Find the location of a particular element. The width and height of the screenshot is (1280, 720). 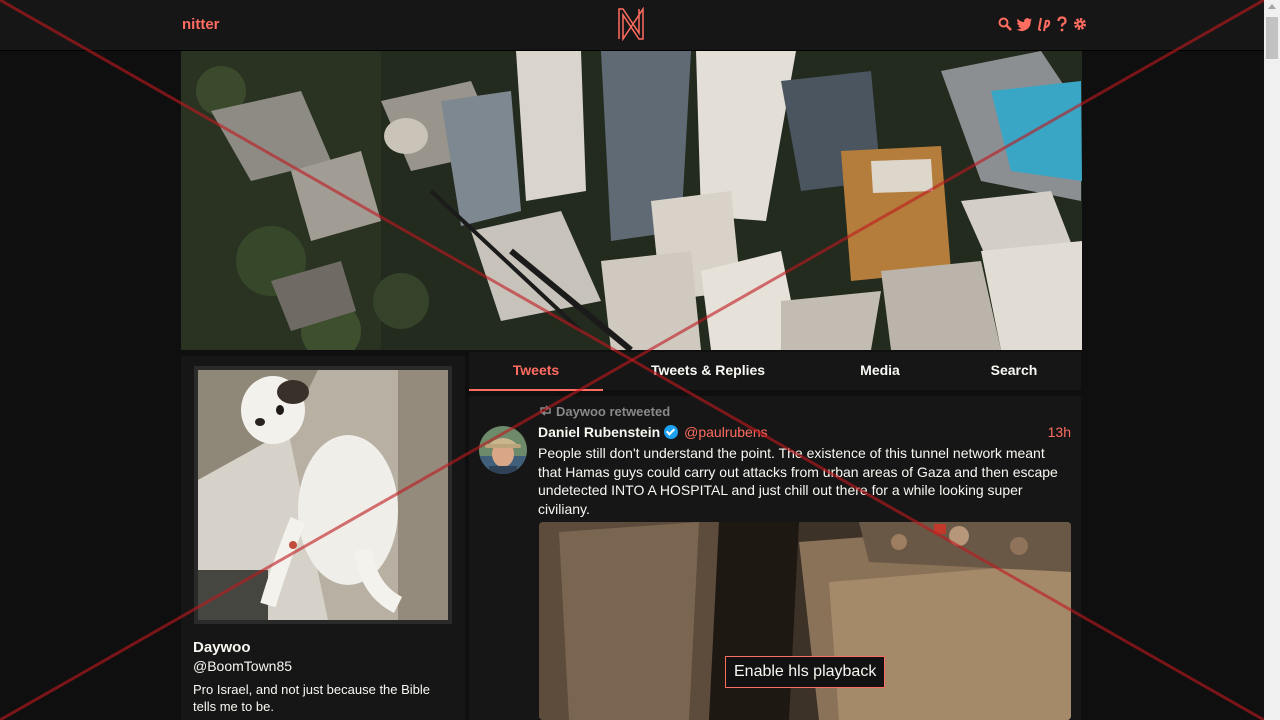

tab-media: Media is located at coordinates (880, 370).